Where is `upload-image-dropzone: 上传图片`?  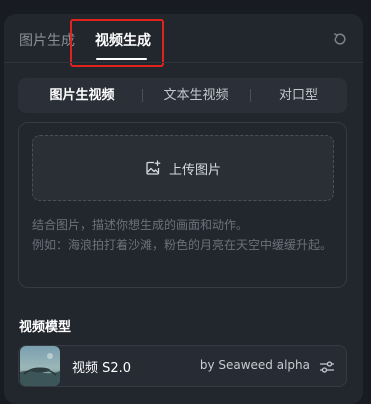
upload-image-dropzone: 上传图片 is located at coordinates (183, 168).